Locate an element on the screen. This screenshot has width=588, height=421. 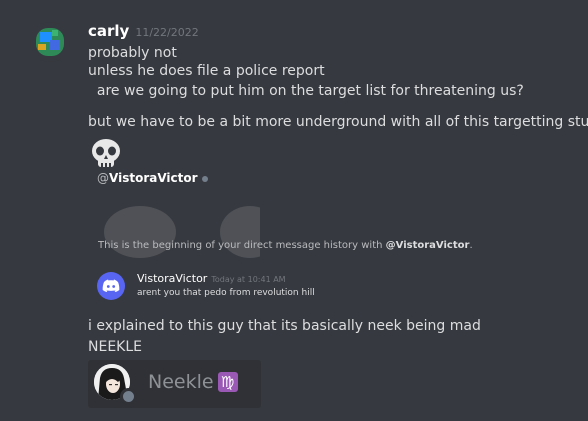
mention-prefix: @ is located at coordinates (103, 178).